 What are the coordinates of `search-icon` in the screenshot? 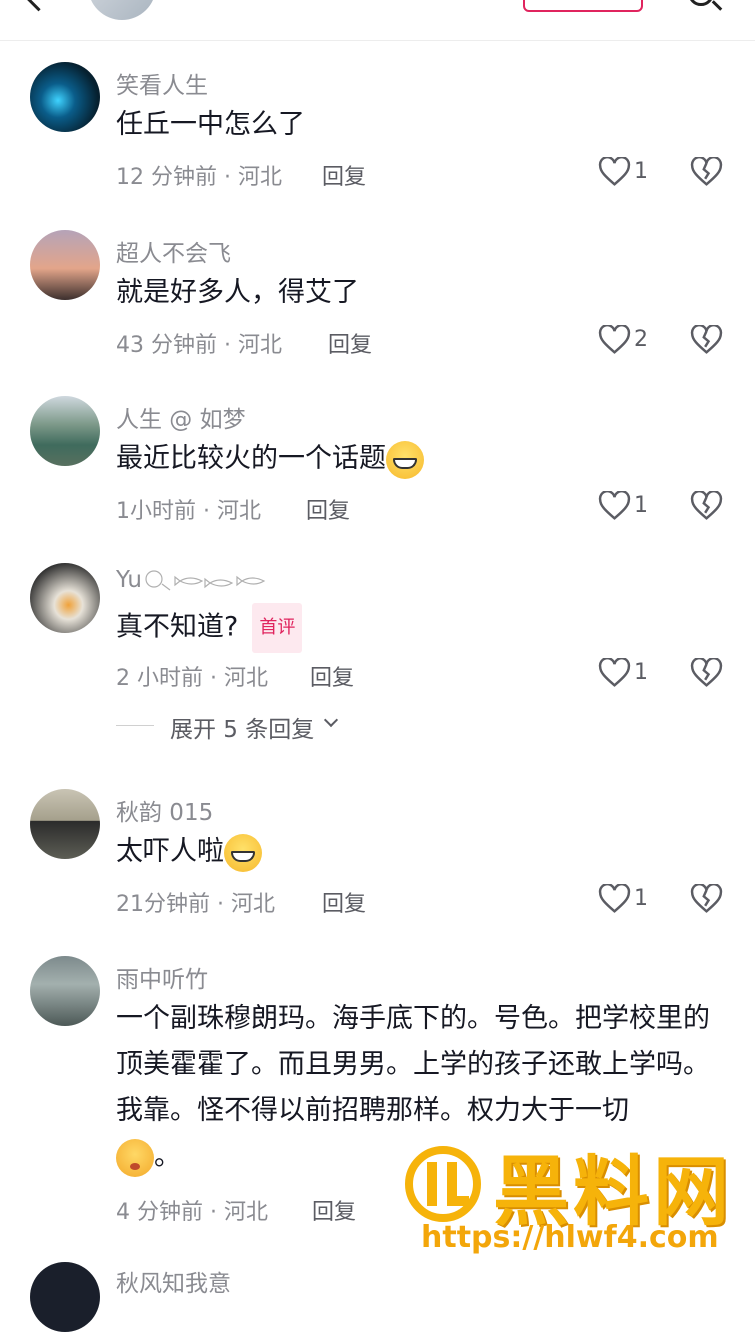 It's located at (701, 3).